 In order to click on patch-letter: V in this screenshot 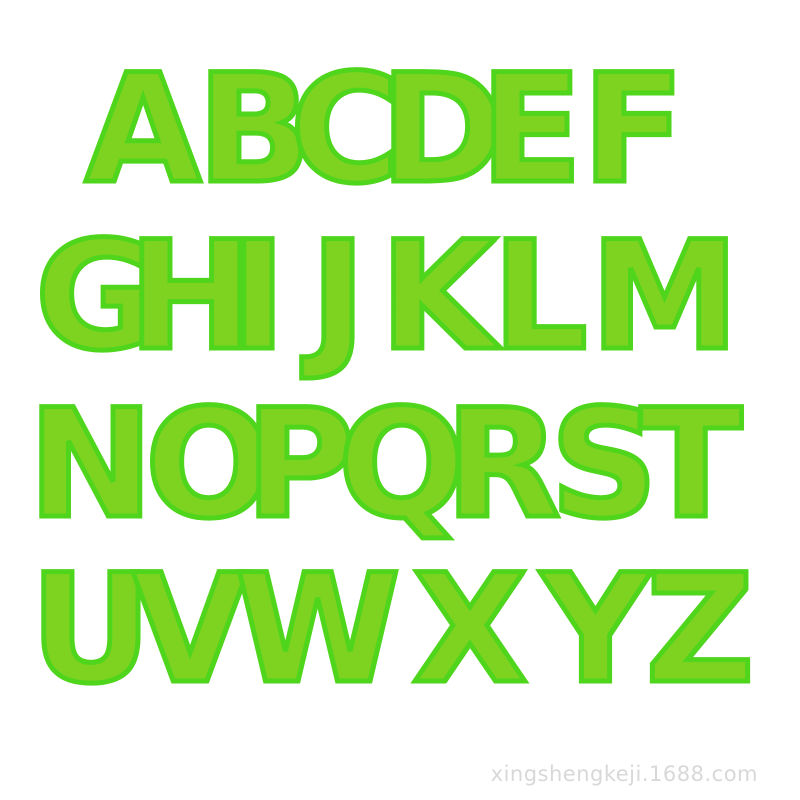, I will do `click(190, 630)`.